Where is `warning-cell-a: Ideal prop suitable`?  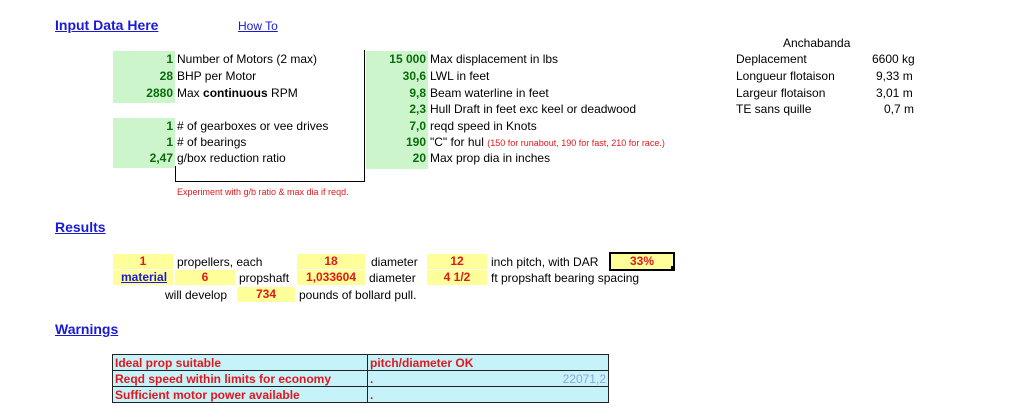 warning-cell-a: Ideal prop suitable is located at coordinates (240, 362).